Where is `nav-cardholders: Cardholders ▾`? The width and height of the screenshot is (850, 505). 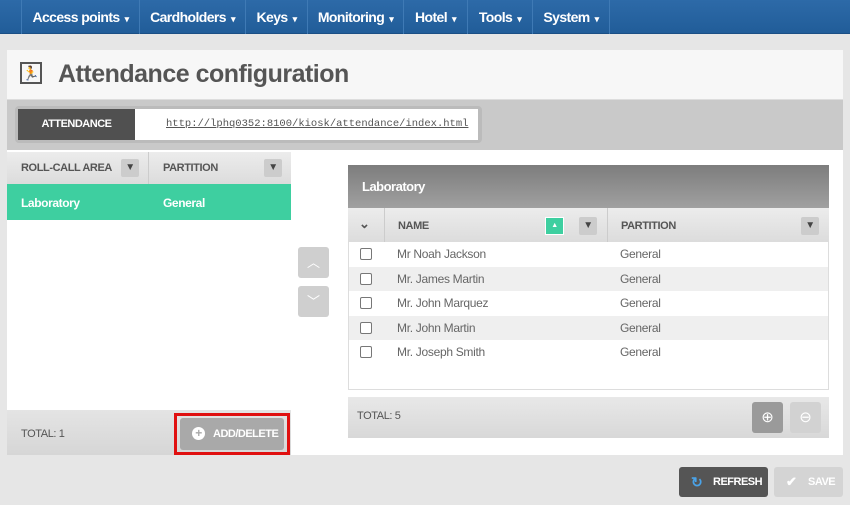 nav-cardholders: Cardholders ▾ is located at coordinates (192, 17).